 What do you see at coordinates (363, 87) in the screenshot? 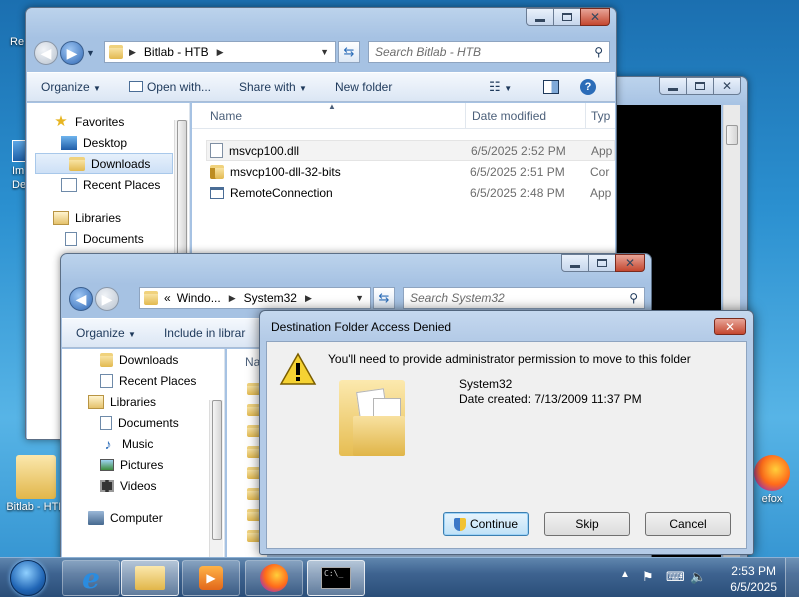
I see `new-folder-button: New folder` at bounding box center [363, 87].